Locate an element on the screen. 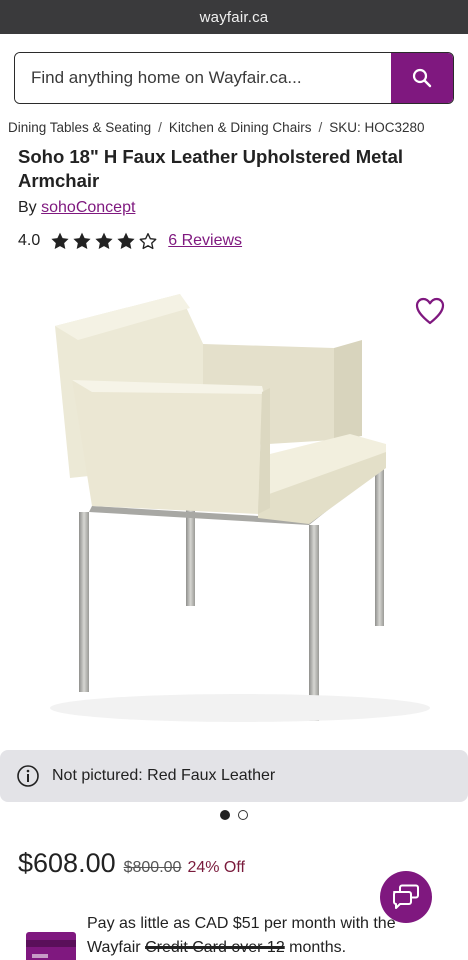 This screenshot has width=468, height=960. carousel-dot is located at coordinates (243, 815).